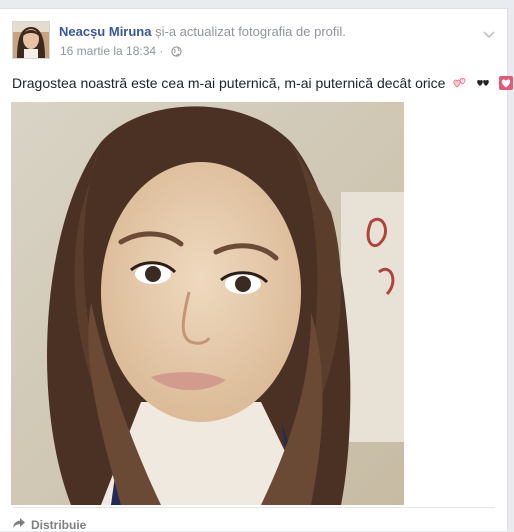 The image size is (514, 532). I want to click on share-label: Distribuie, so click(59, 524).